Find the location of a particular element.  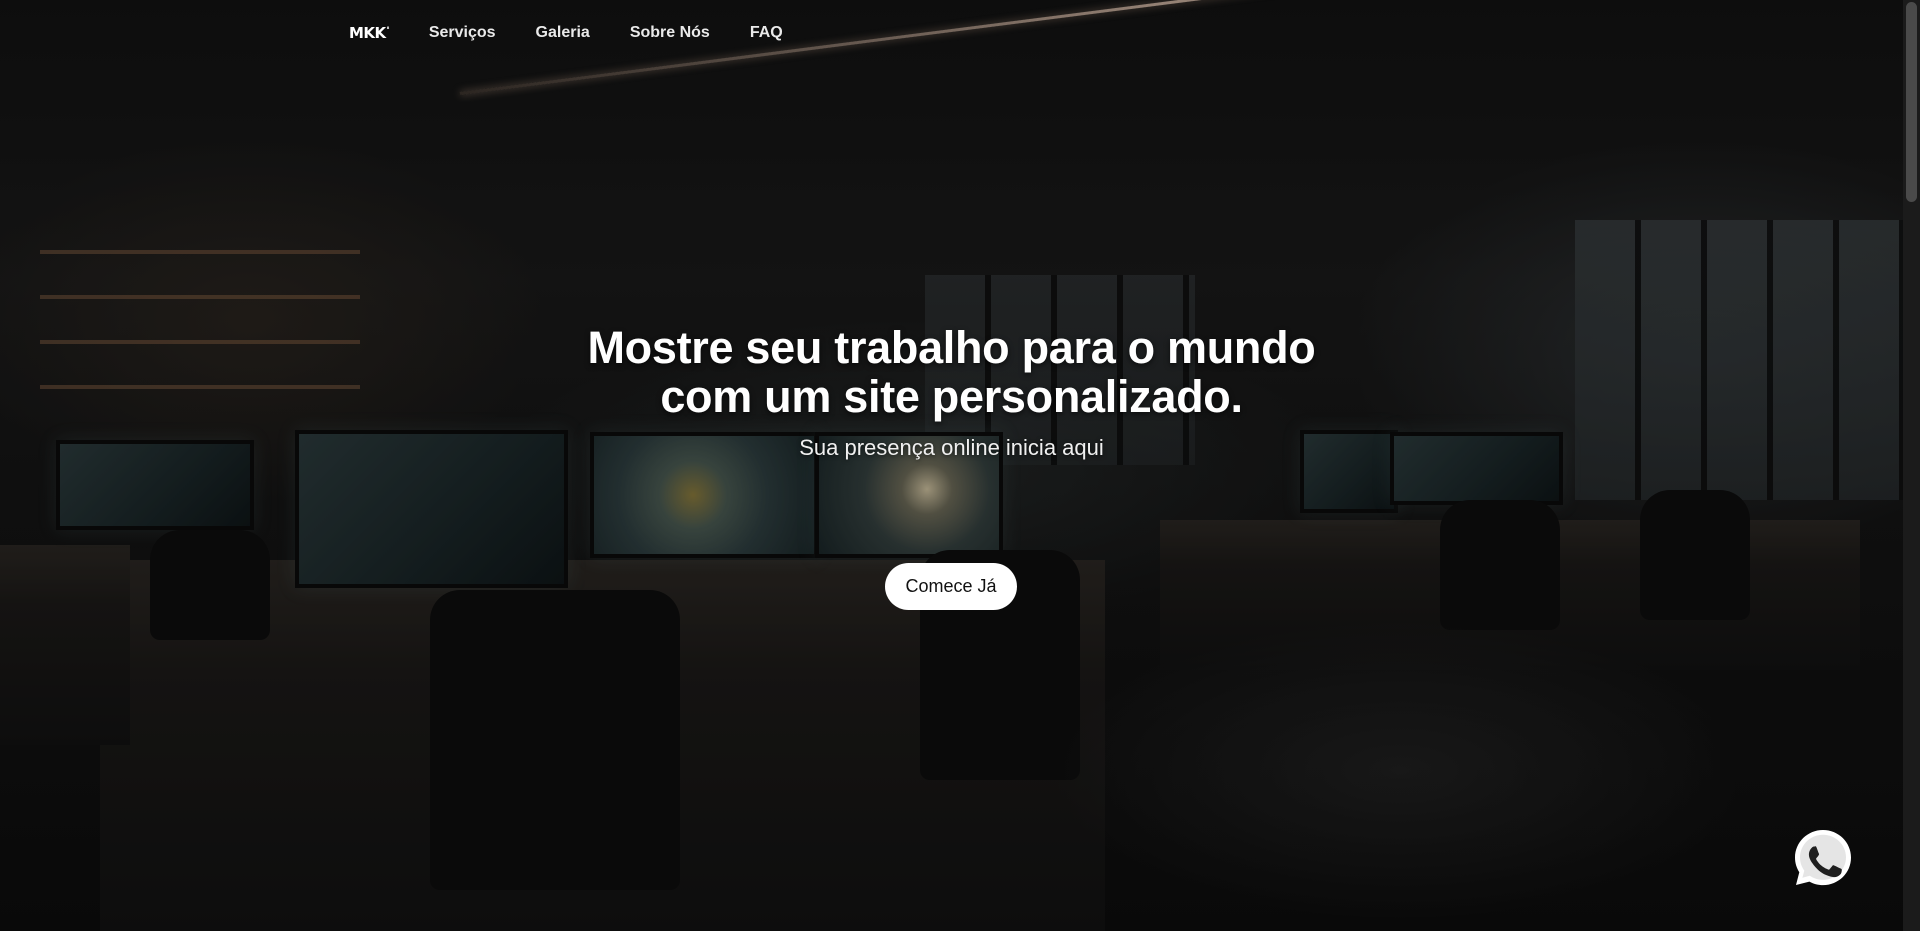

hero-title-line-2: com um site personalizado. is located at coordinates (951, 396).